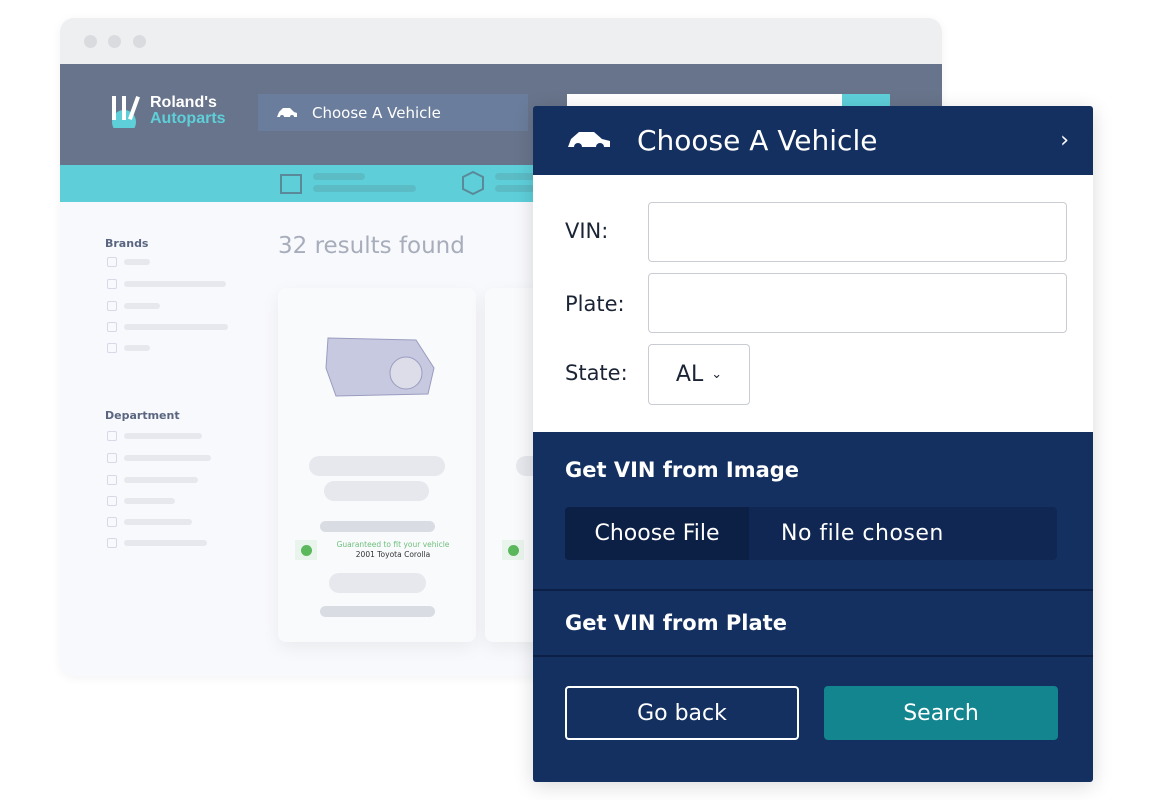 Image resolution: width=1152 pixels, height=800 pixels. Describe the element at coordinates (501, 41) in the screenshot. I see `browser-chrome` at that location.